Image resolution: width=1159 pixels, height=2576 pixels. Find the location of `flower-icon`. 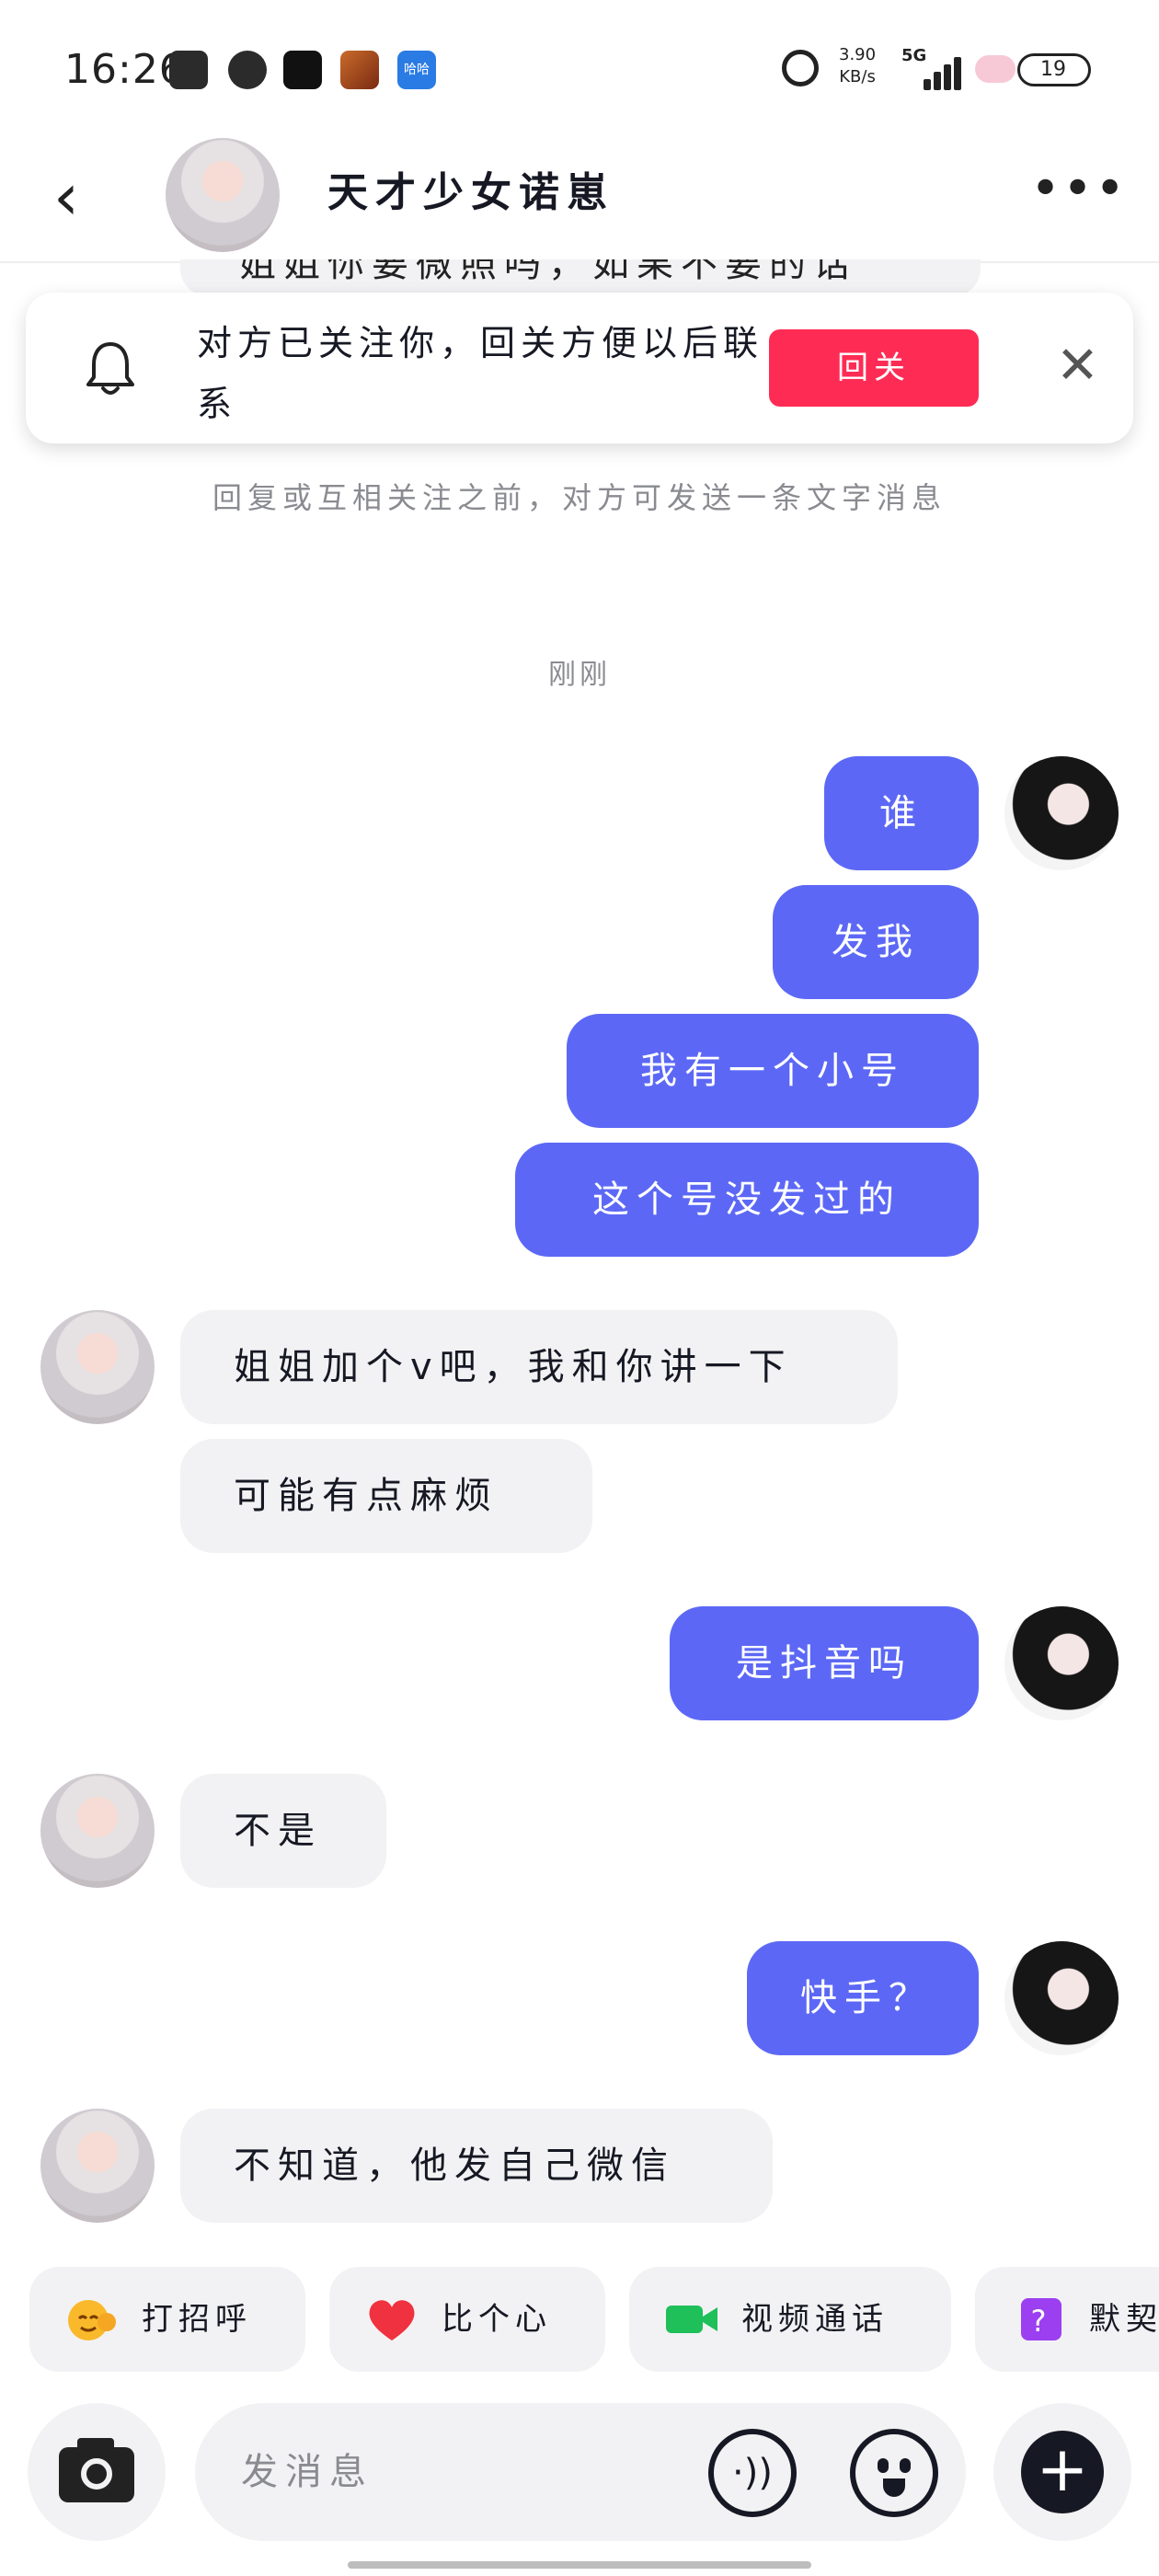

flower-icon is located at coordinates (995, 69).